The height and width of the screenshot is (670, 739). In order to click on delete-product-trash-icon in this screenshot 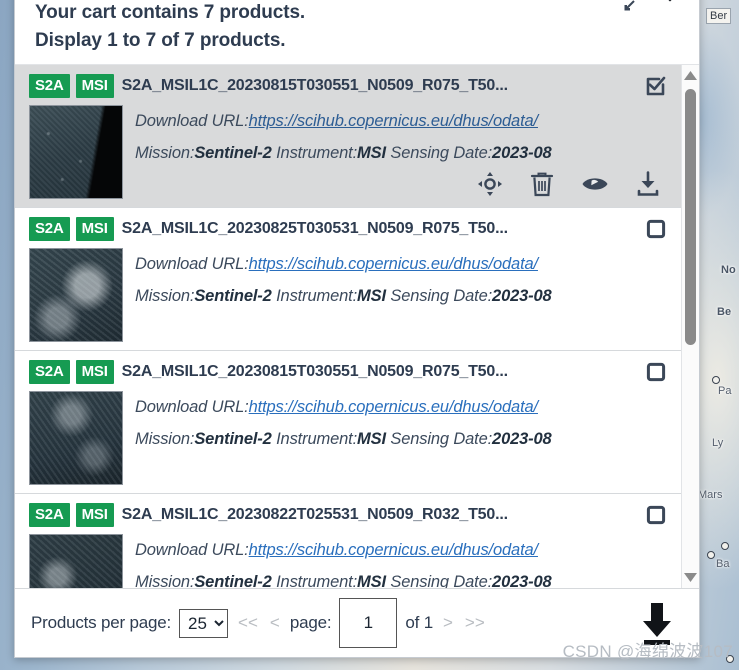, I will do `click(542, 184)`.